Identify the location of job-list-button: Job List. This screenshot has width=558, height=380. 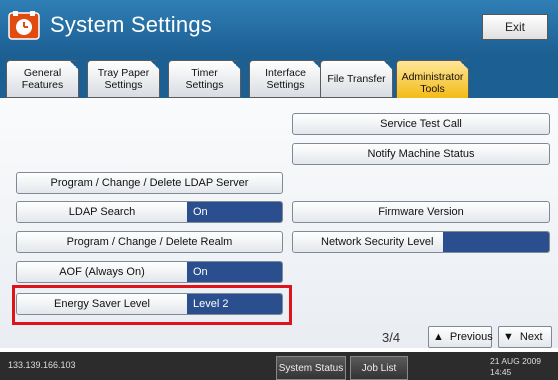
(379, 368).